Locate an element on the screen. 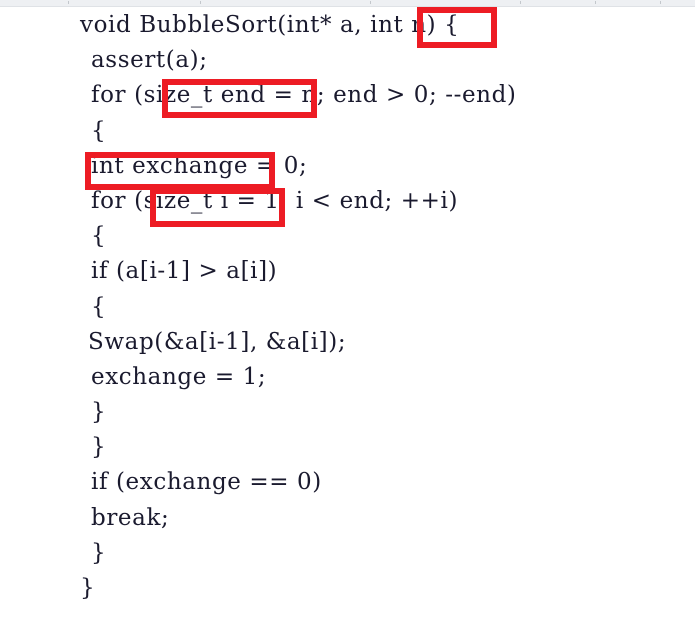  code-line: if (a[i-1] > a[i]) is located at coordinates (347, 271).